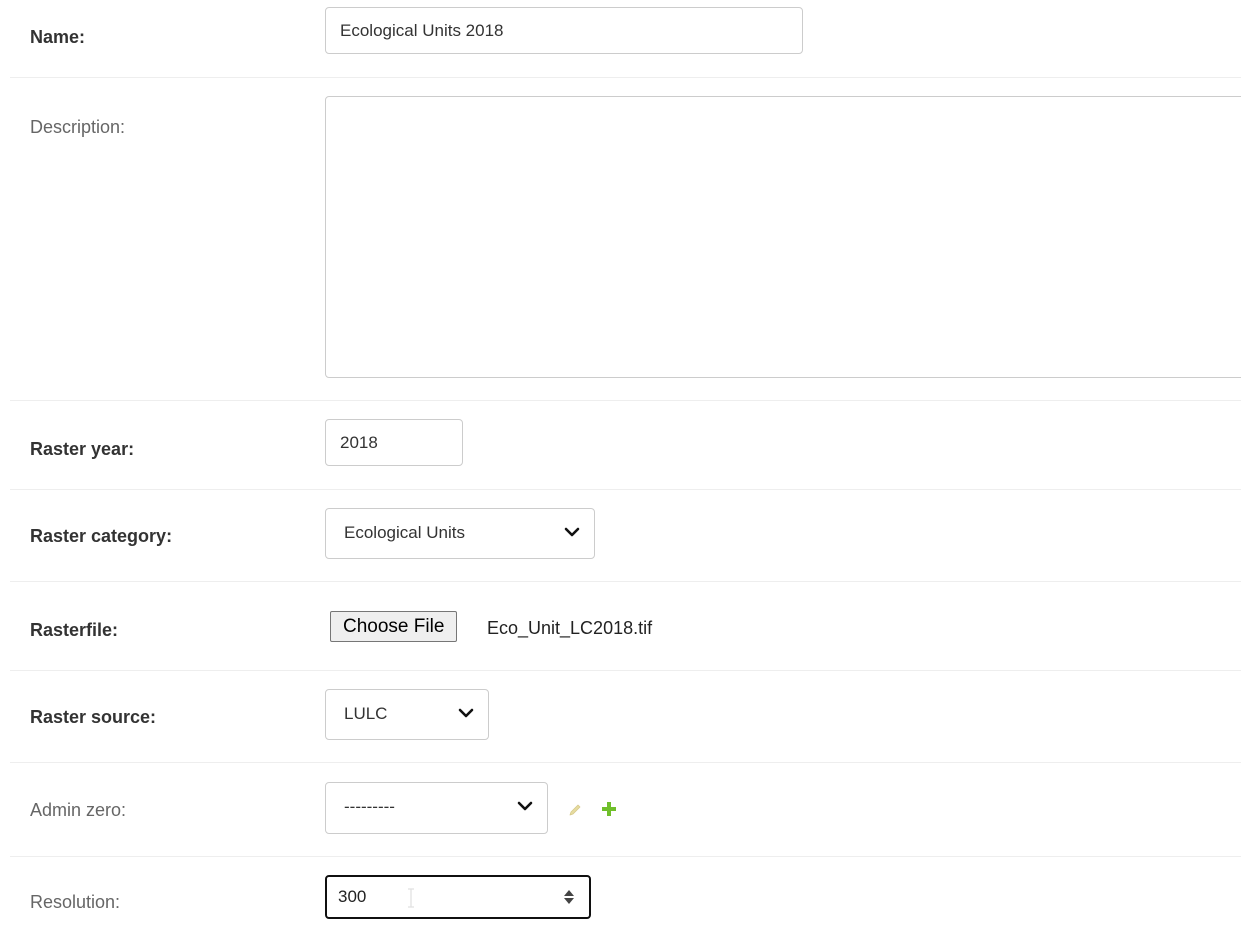  Describe the element at coordinates (625, 445) in the screenshot. I see `raster-year-row: Raster year:` at that location.